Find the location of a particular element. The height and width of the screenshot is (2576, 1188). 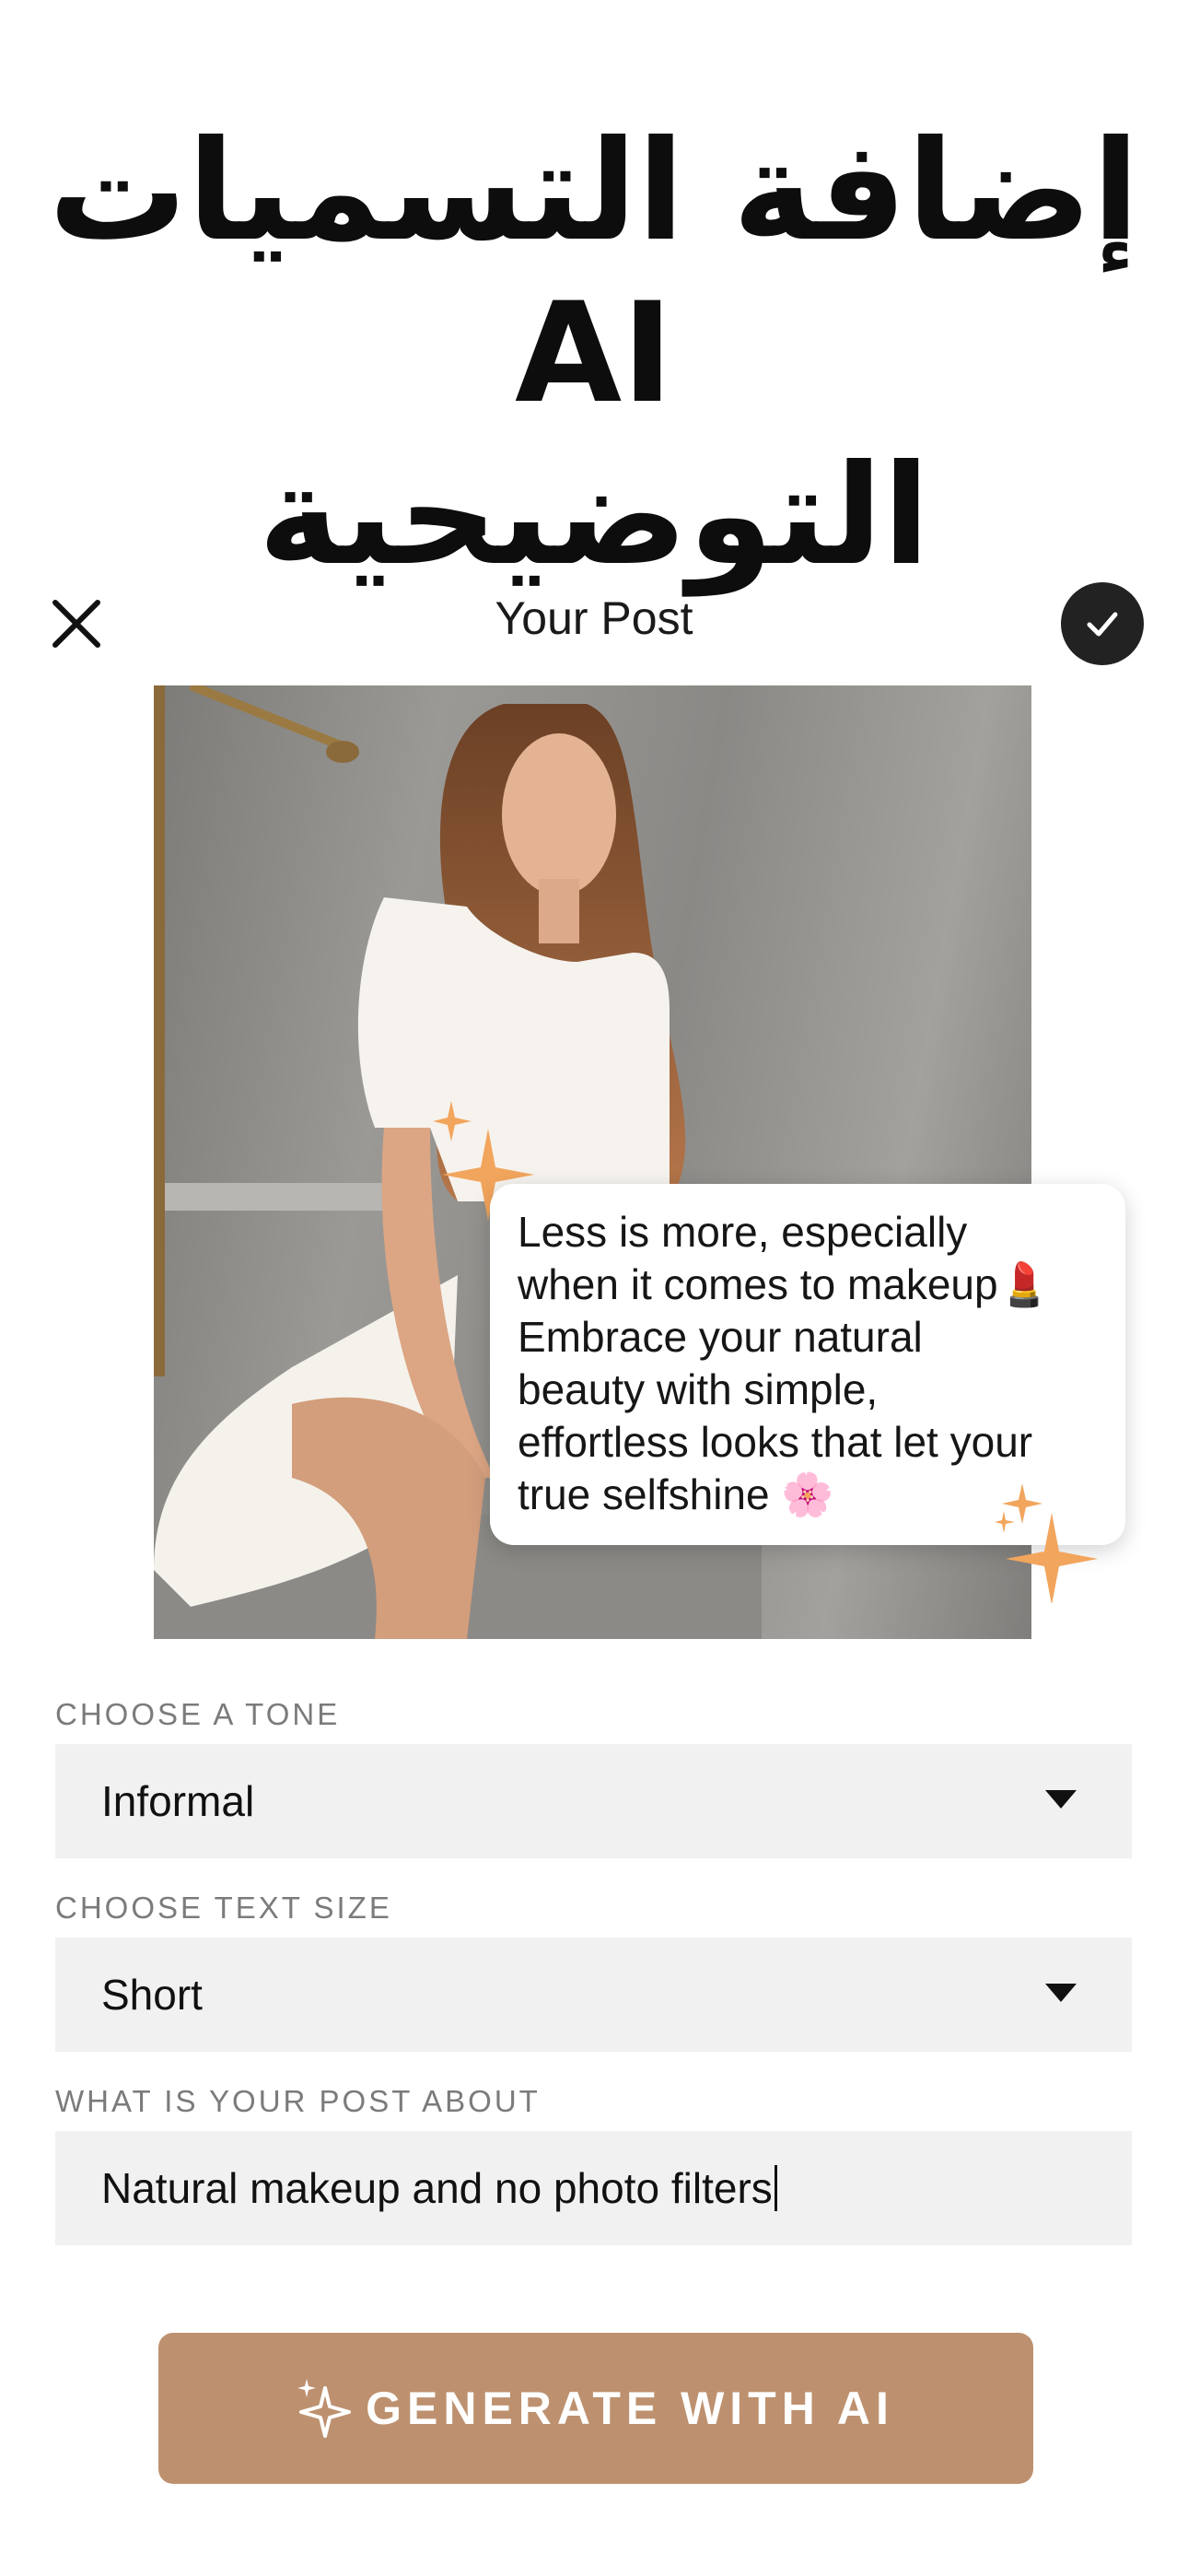

top-bar: Your Post is located at coordinates (594, 622).